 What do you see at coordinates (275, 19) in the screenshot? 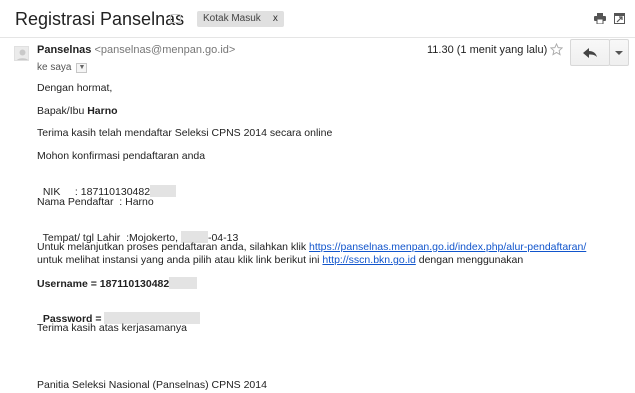
I see `remove-label-button: x` at bounding box center [275, 19].